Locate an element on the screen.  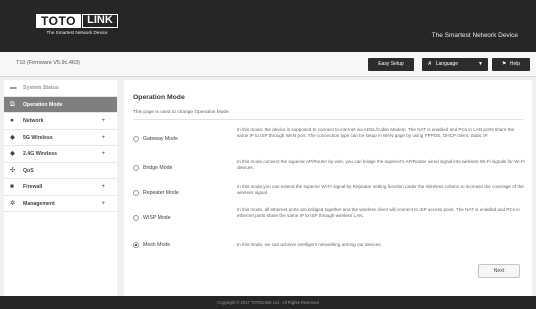
sidebar-item-operation-mode: ⧉ Operation Mode is located at coordinates (60, 104).